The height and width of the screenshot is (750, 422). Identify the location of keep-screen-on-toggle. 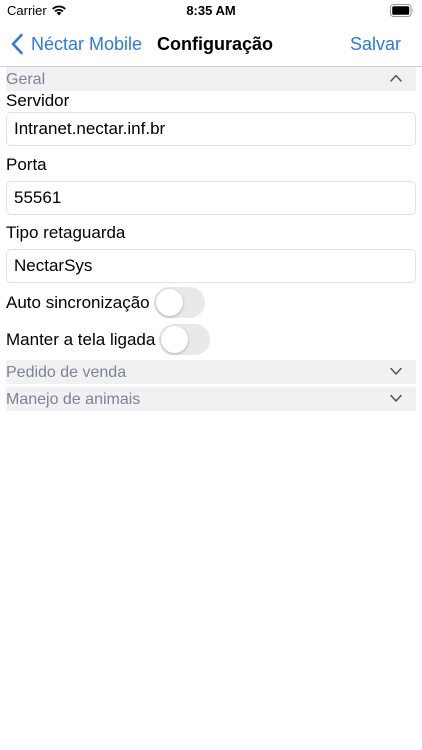
(185, 339).